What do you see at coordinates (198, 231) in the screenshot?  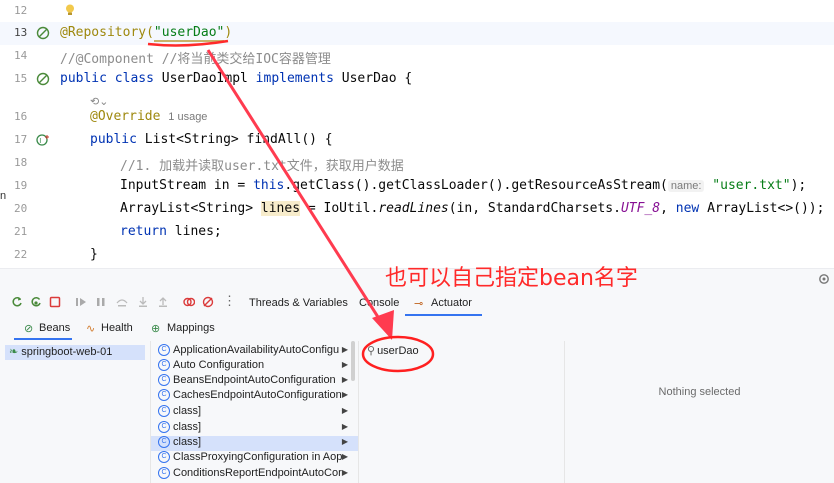 I see `code-text: lines;` at bounding box center [198, 231].